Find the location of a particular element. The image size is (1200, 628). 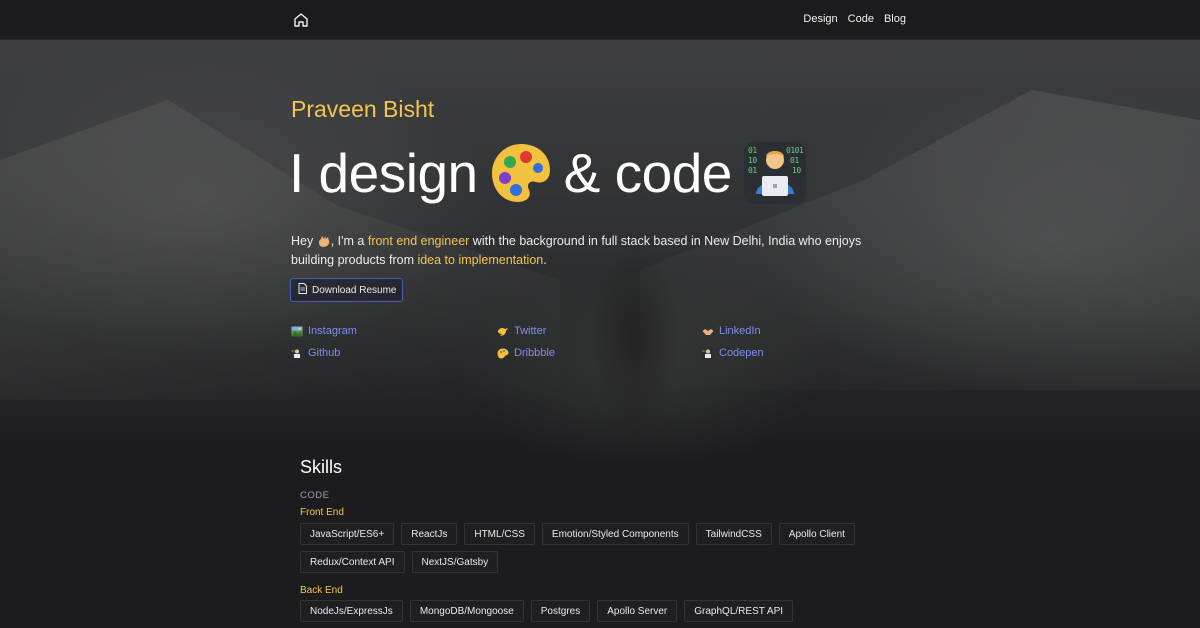

skill-chip: Redux/Context API is located at coordinates (352, 562).